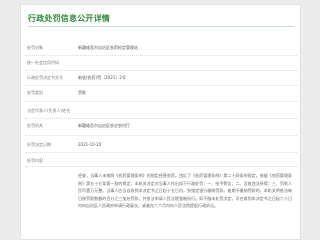  I want to click on row-value: 2021-10-20, so click(90, 144).